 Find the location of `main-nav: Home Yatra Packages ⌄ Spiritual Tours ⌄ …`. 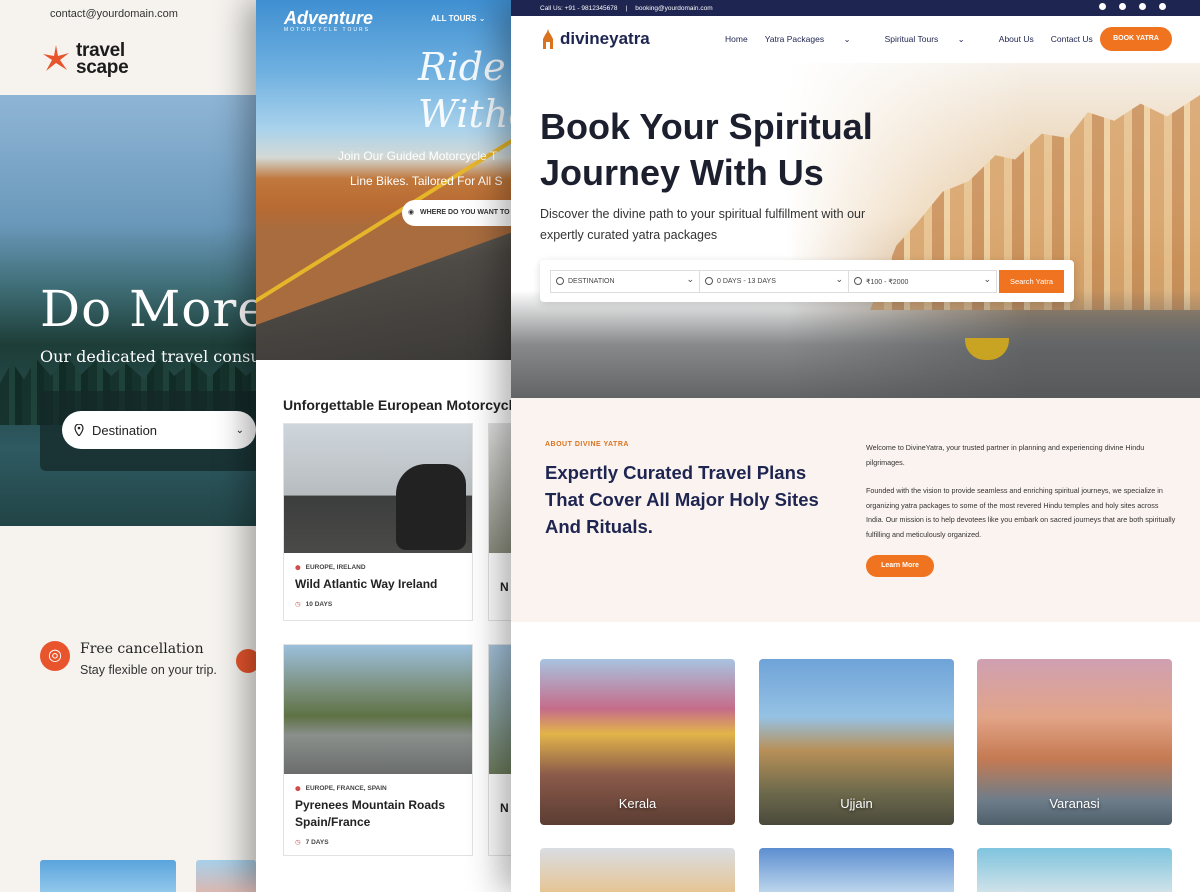

main-nav: Home Yatra Packages ⌄ Spiritual Tours ⌄ … is located at coordinates (917, 39).